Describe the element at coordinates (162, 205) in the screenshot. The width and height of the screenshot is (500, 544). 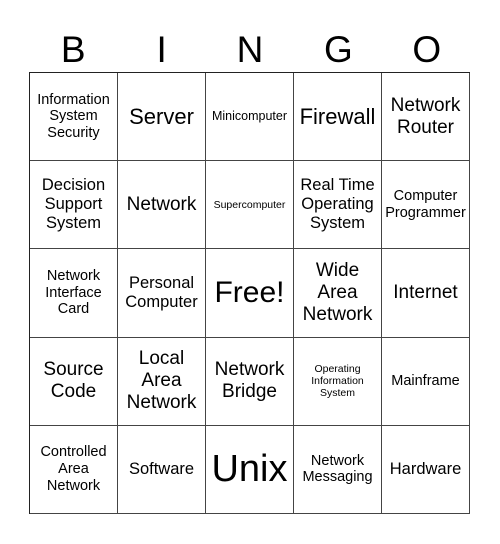
I see `bingo-cell: Network` at that location.